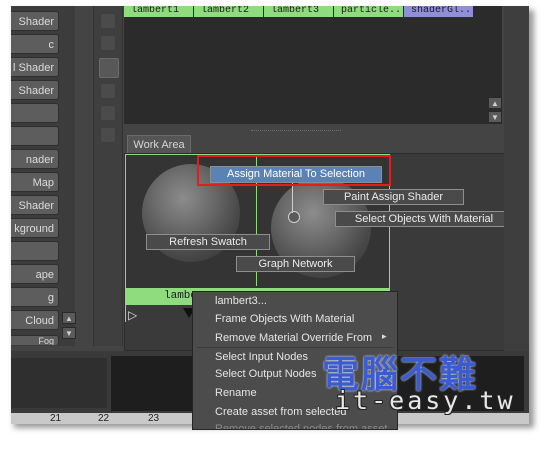  I want to click on shader-button: ape, so click(35, 274).